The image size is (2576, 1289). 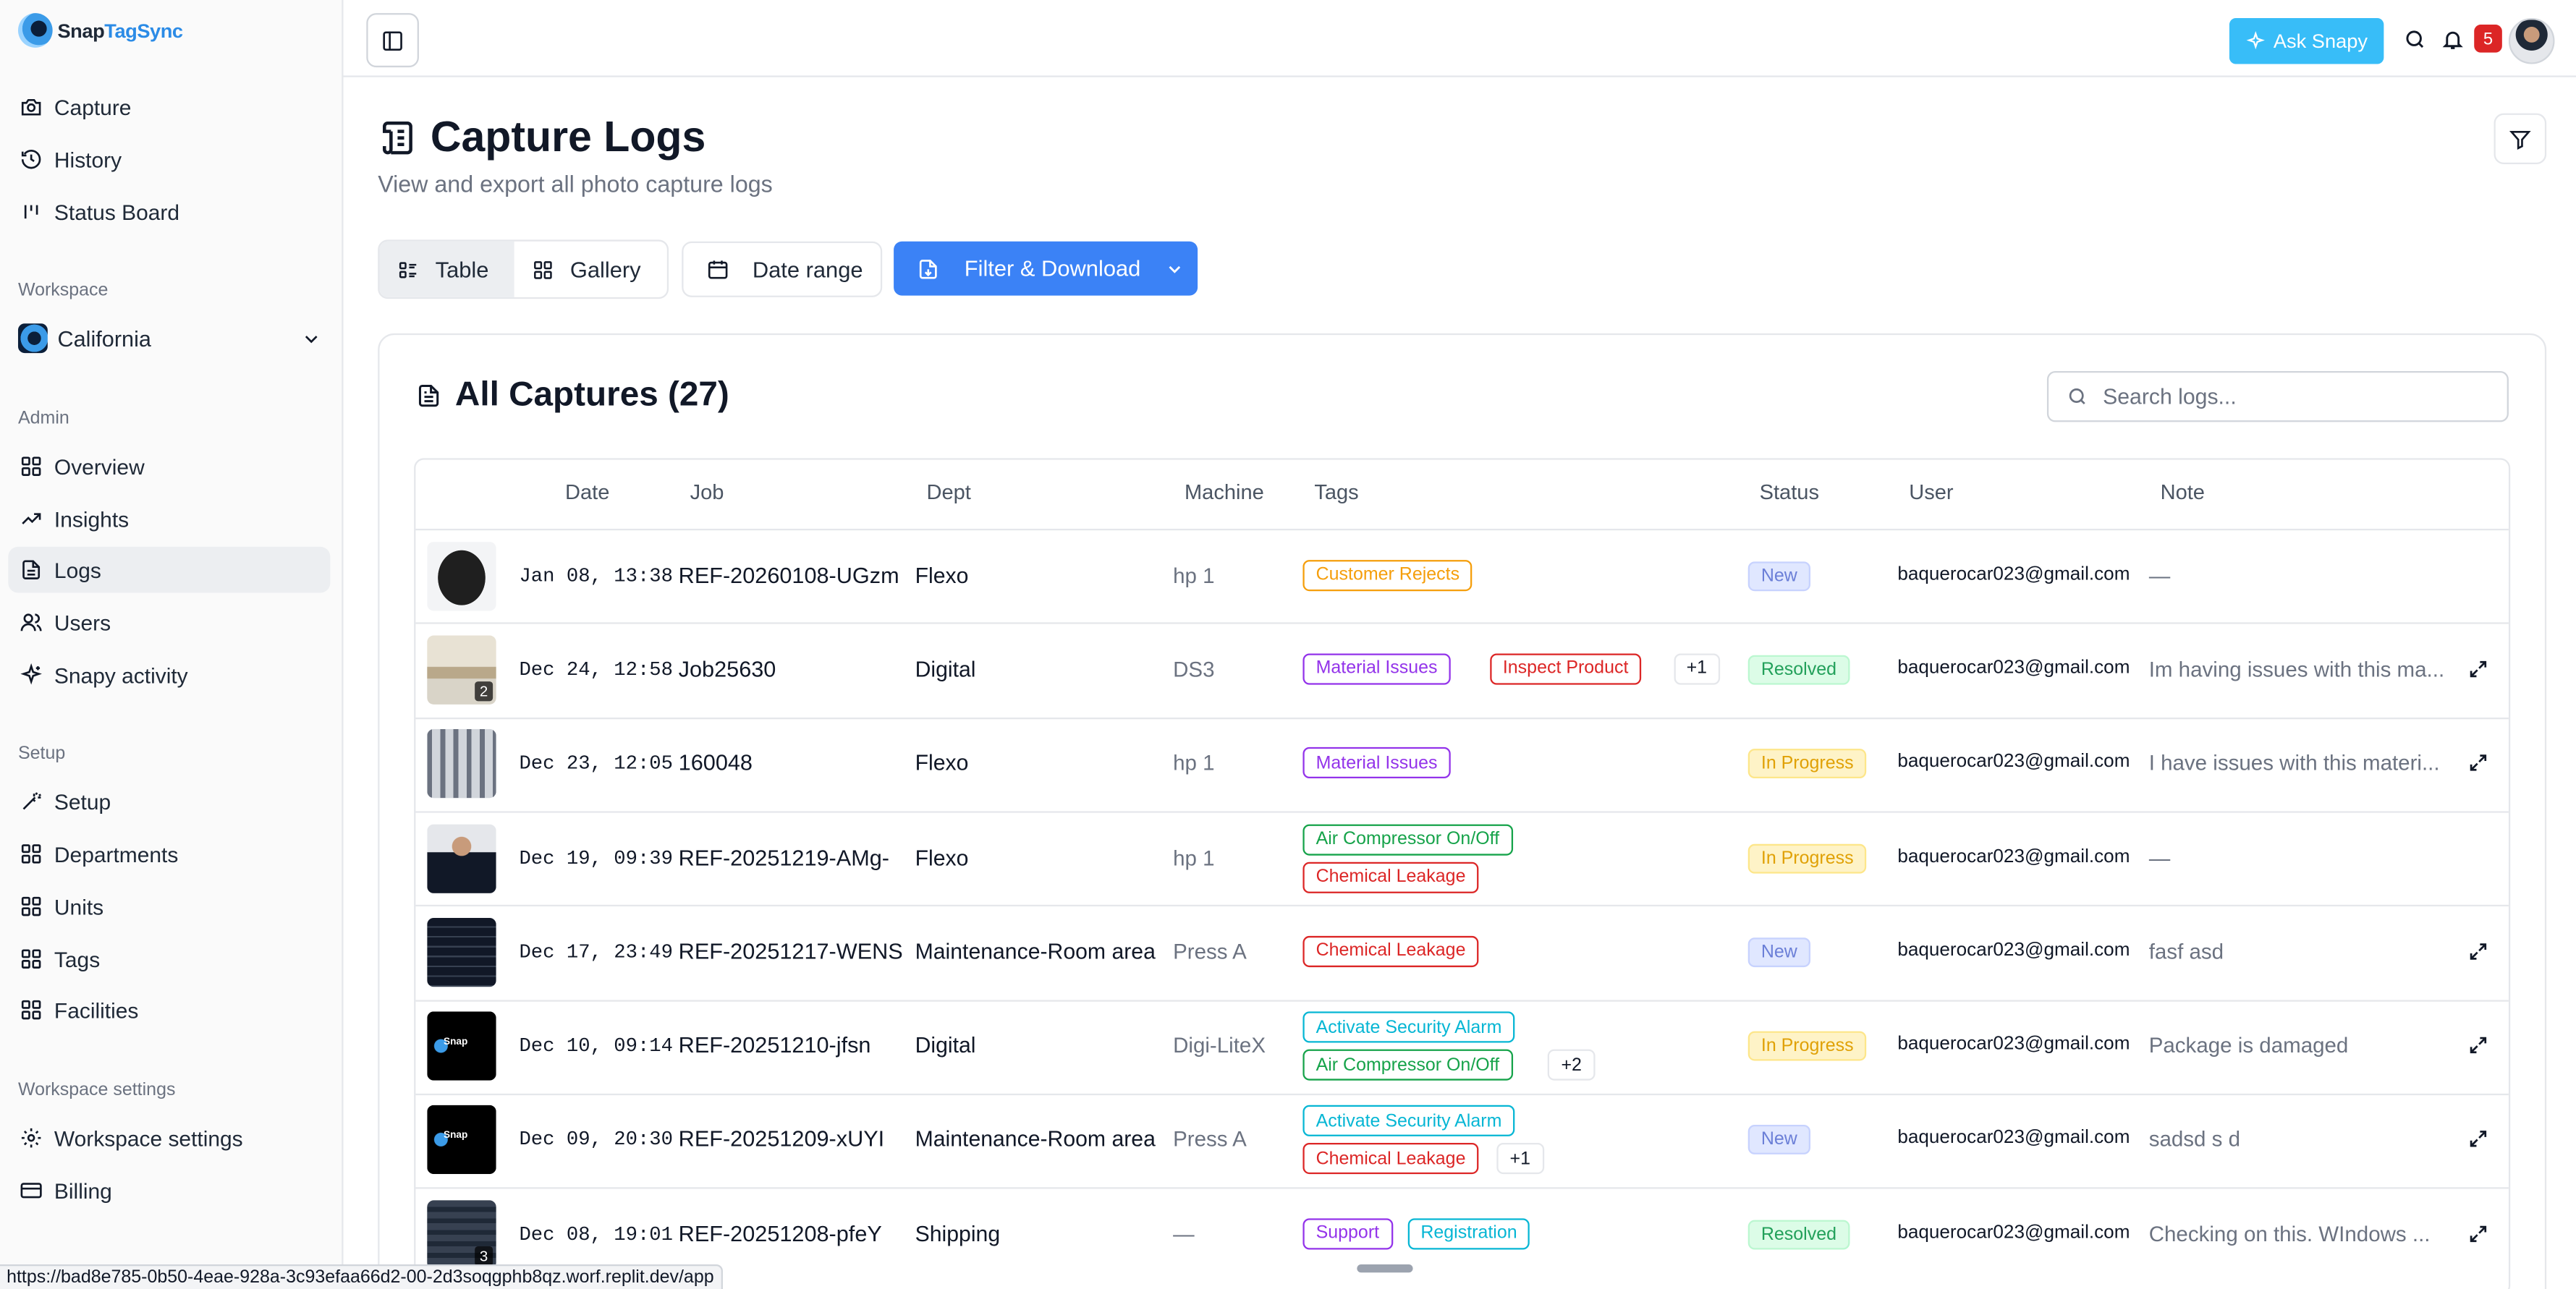 What do you see at coordinates (2453, 39) in the screenshot?
I see `bell-icon` at bounding box center [2453, 39].